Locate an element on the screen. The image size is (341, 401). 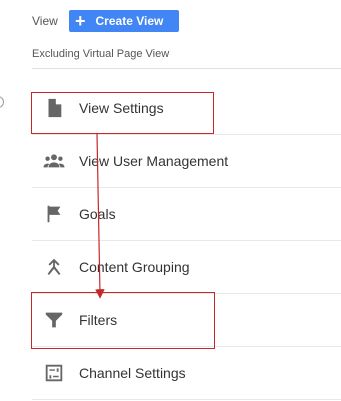
menu-item-label: Filters is located at coordinates (98, 320).